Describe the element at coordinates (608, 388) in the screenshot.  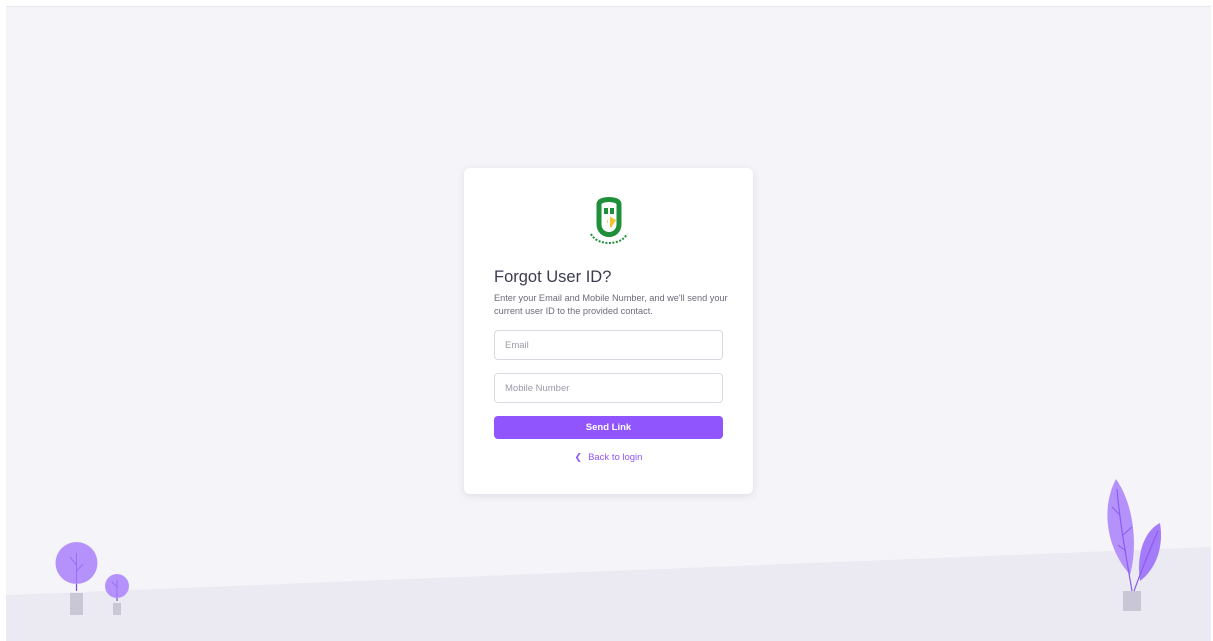
I see `mobile-number-input` at that location.